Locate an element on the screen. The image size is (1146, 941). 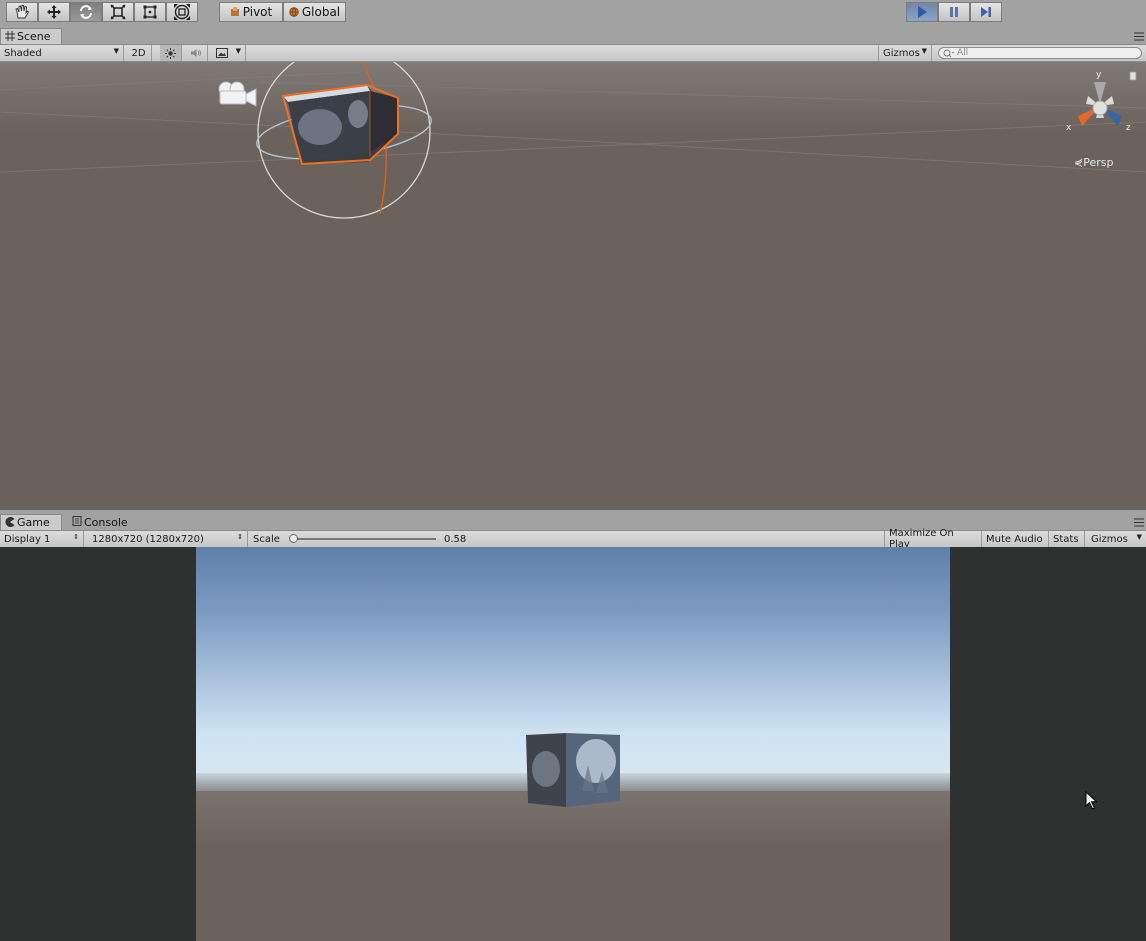
2d-toggle-button: 2D is located at coordinates (139, 53).